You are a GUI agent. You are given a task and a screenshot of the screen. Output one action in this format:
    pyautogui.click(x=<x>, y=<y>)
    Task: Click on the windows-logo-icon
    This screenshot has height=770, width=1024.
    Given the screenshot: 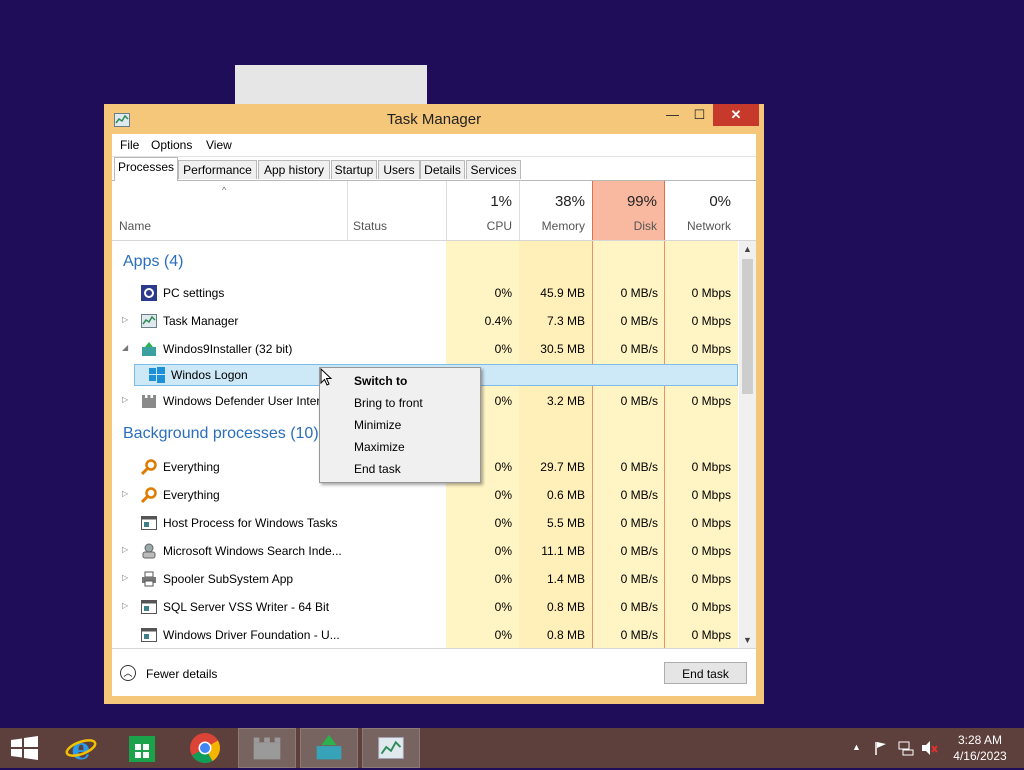 What is the action you would take?
    pyautogui.click(x=157, y=375)
    